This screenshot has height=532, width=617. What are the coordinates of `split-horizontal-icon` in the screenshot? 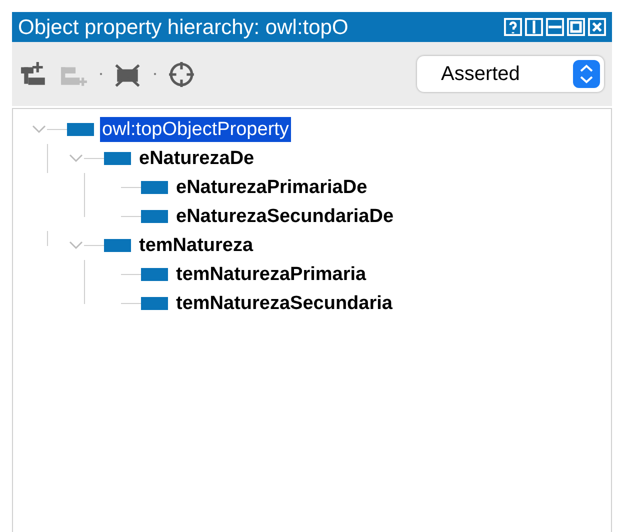 It's located at (555, 27).